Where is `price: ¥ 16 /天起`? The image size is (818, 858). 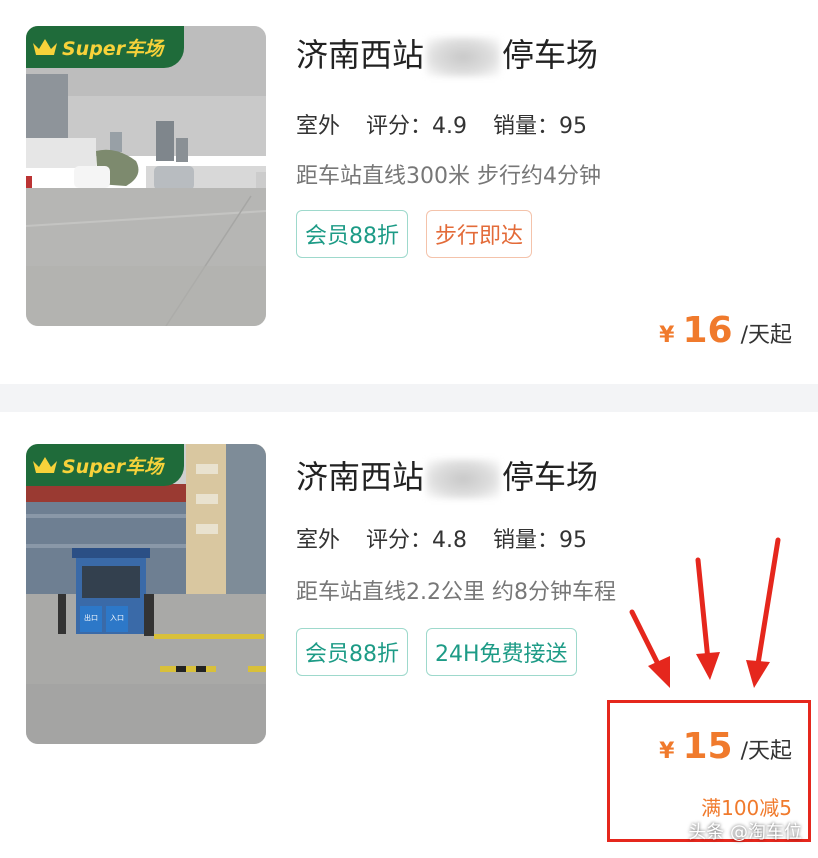
price: ¥ 16 /天起 is located at coordinates (725, 330).